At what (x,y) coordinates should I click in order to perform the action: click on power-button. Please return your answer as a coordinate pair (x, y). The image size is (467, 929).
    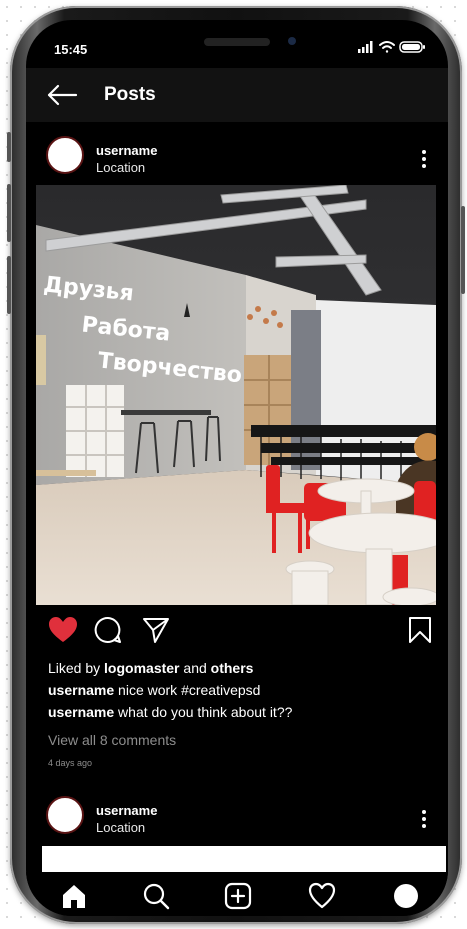
    Looking at the image, I should click on (463, 250).